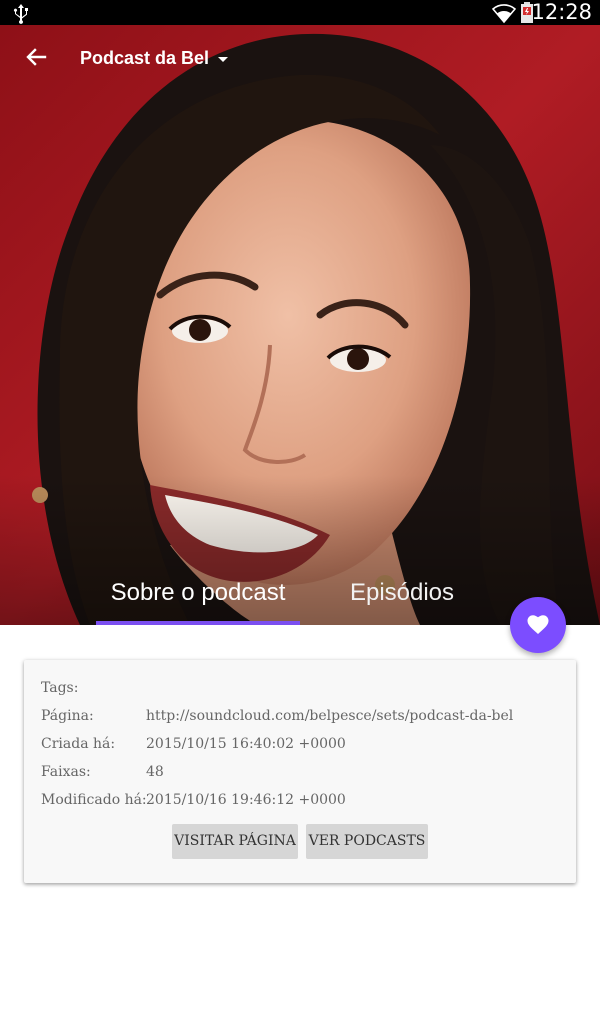  What do you see at coordinates (67, 716) in the screenshot?
I see `page-label: Página:` at bounding box center [67, 716].